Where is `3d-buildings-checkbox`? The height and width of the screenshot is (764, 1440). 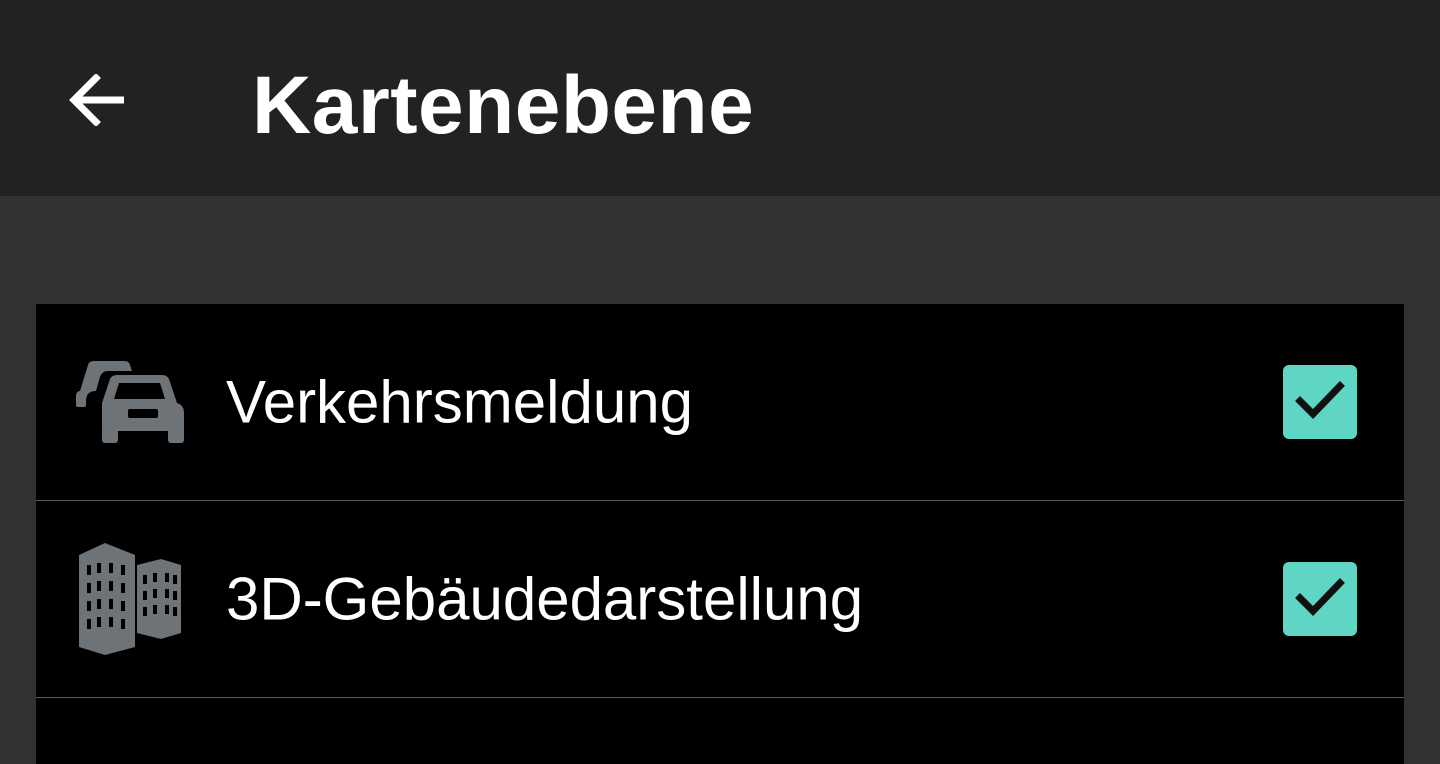 3d-buildings-checkbox is located at coordinates (1320, 599).